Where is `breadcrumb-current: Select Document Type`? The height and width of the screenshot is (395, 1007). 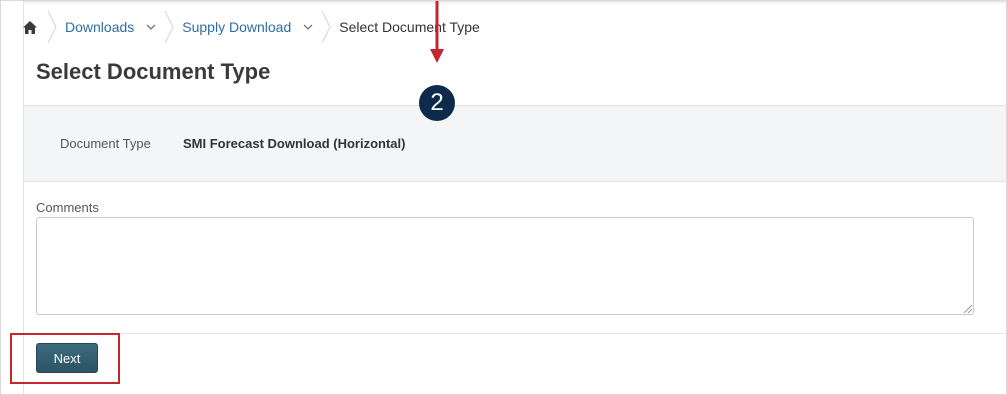
breadcrumb-current: Select Document Type is located at coordinates (409, 27).